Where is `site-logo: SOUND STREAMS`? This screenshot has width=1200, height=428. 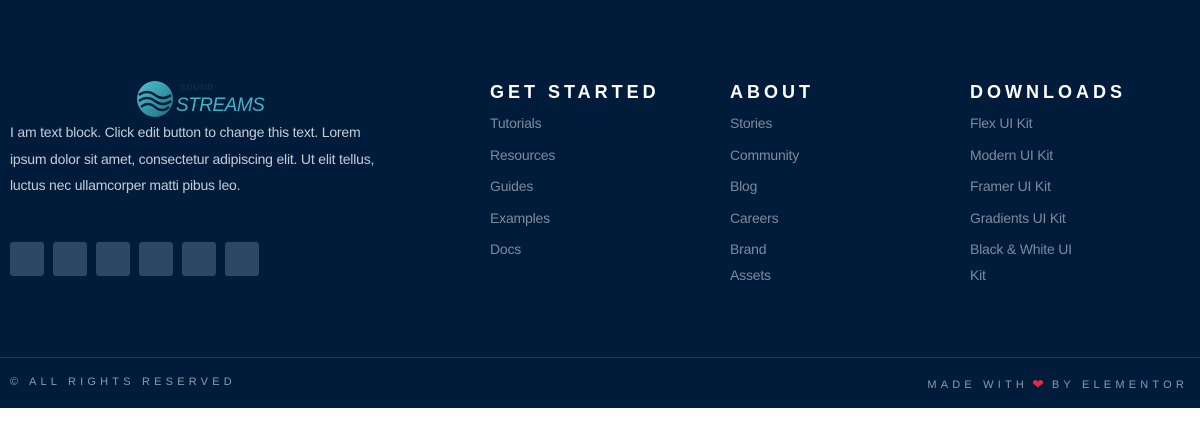 site-logo: SOUND STREAMS is located at coordinates (201, 100).